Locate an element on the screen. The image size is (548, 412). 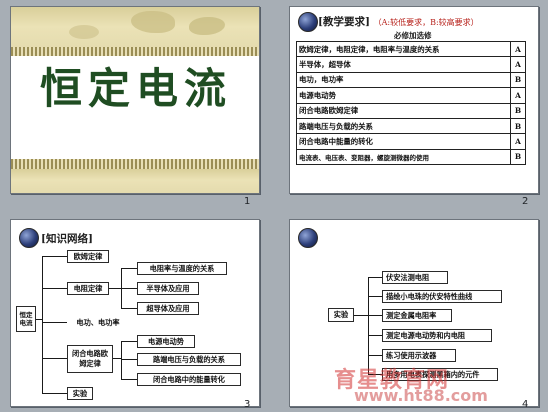
slide-subheader: 必修加选修 is located at coordinates (413, 35).